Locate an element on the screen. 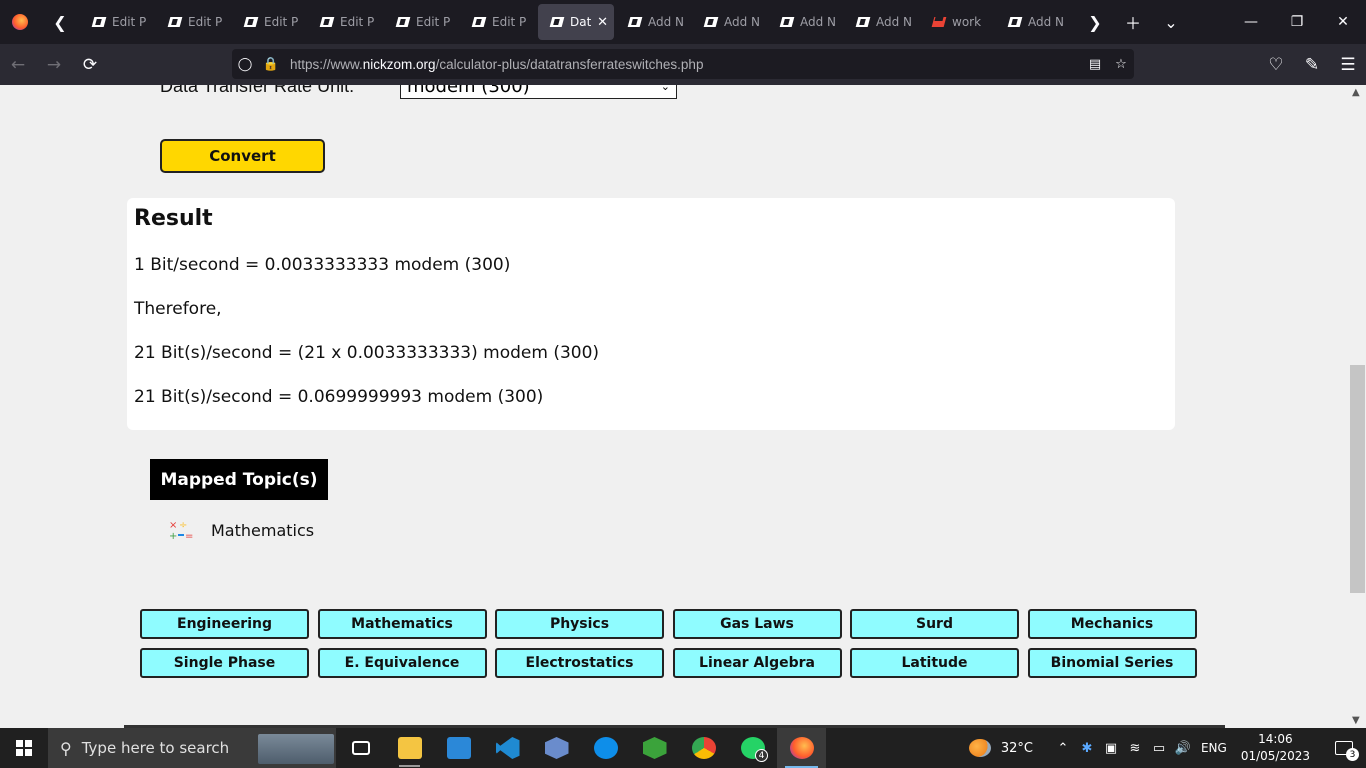 This screenshot has width=1366, height=768. green-cube-app is located at coordinates (654, 748).